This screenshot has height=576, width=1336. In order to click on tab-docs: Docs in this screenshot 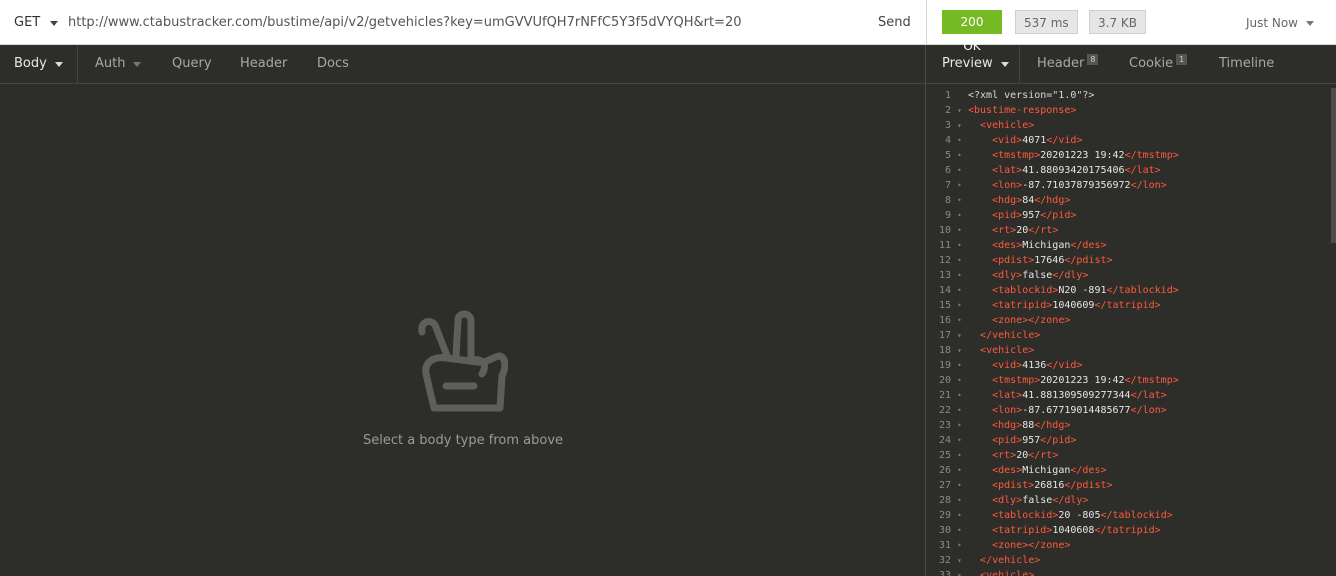, I will do `click(333, 64)`.